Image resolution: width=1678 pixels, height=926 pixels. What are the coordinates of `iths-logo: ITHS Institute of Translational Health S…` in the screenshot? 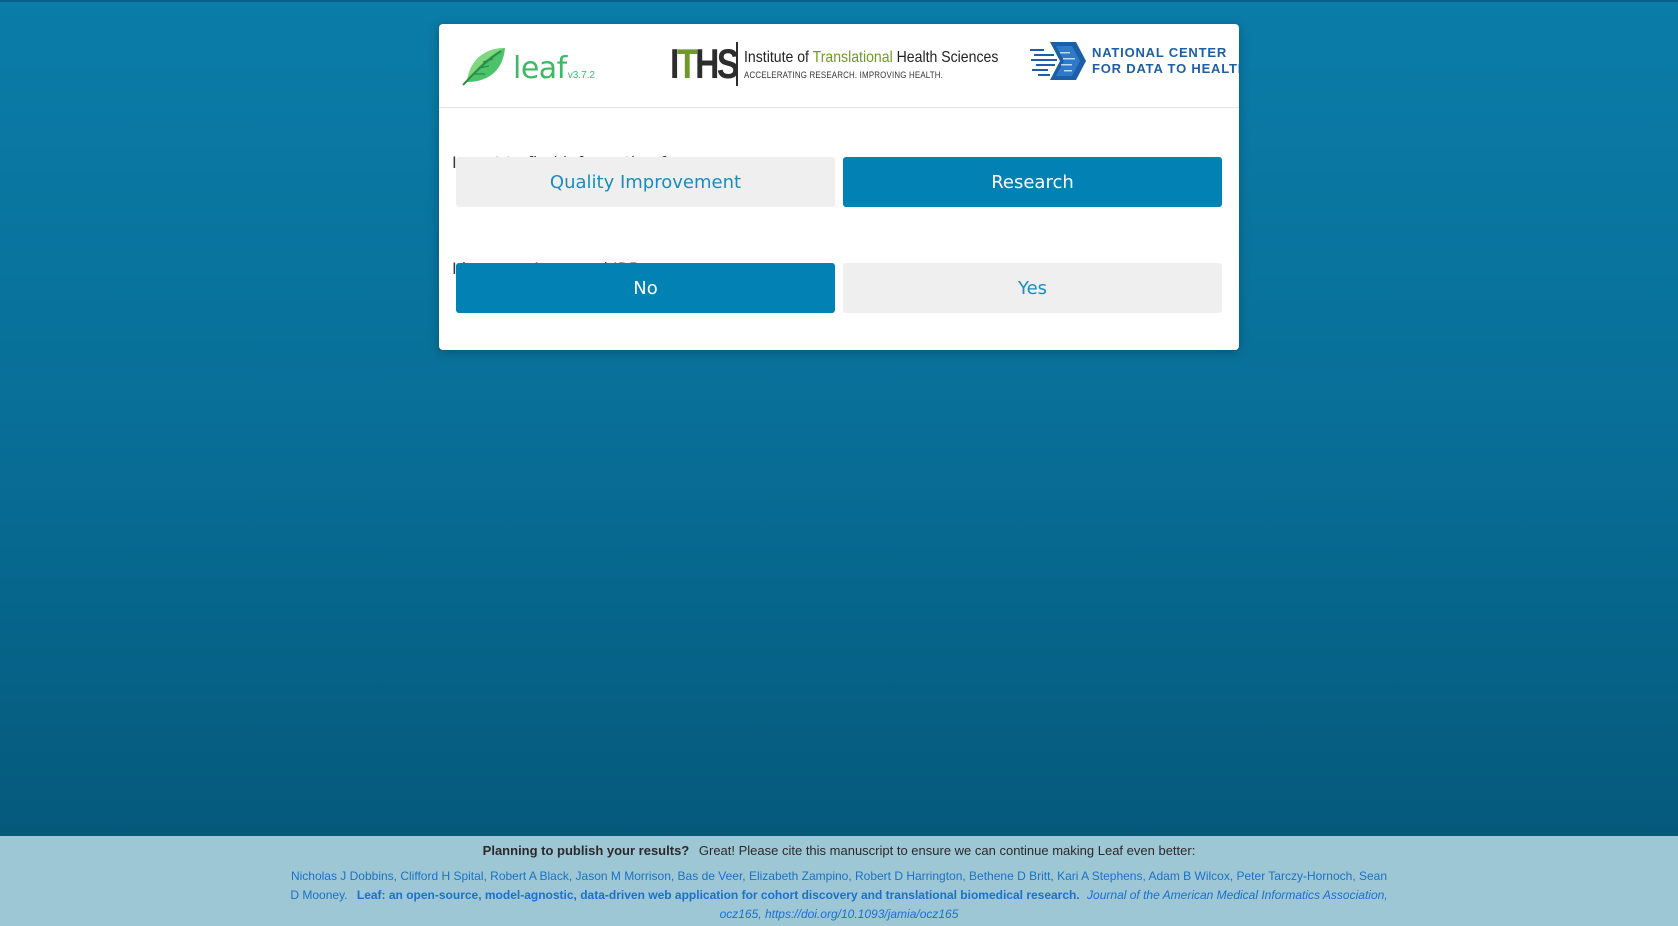 It's located at (851, 64).